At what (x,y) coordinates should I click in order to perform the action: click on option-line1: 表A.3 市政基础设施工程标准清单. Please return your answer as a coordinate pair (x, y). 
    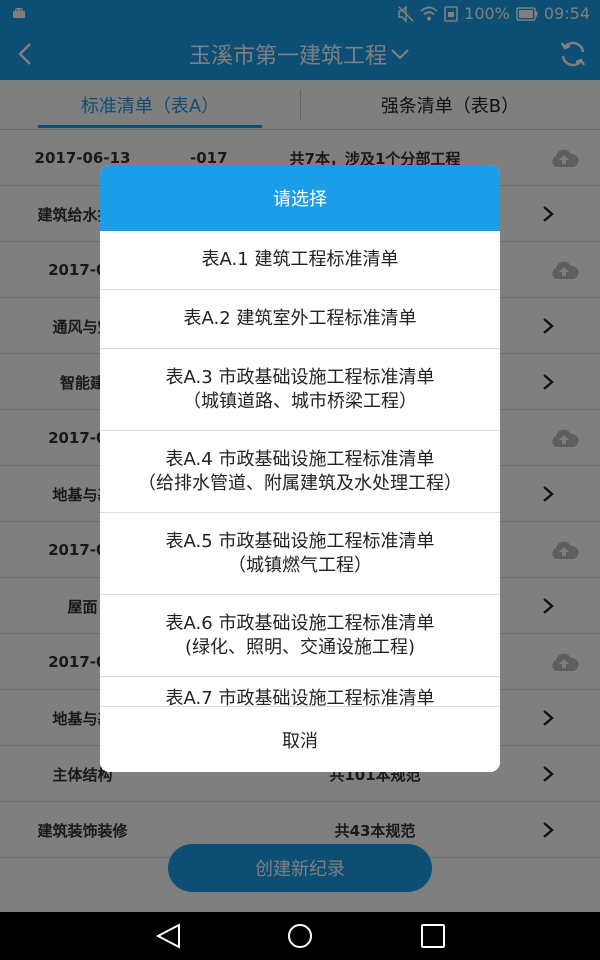
    Looking at the image, I should click on (300, 377).